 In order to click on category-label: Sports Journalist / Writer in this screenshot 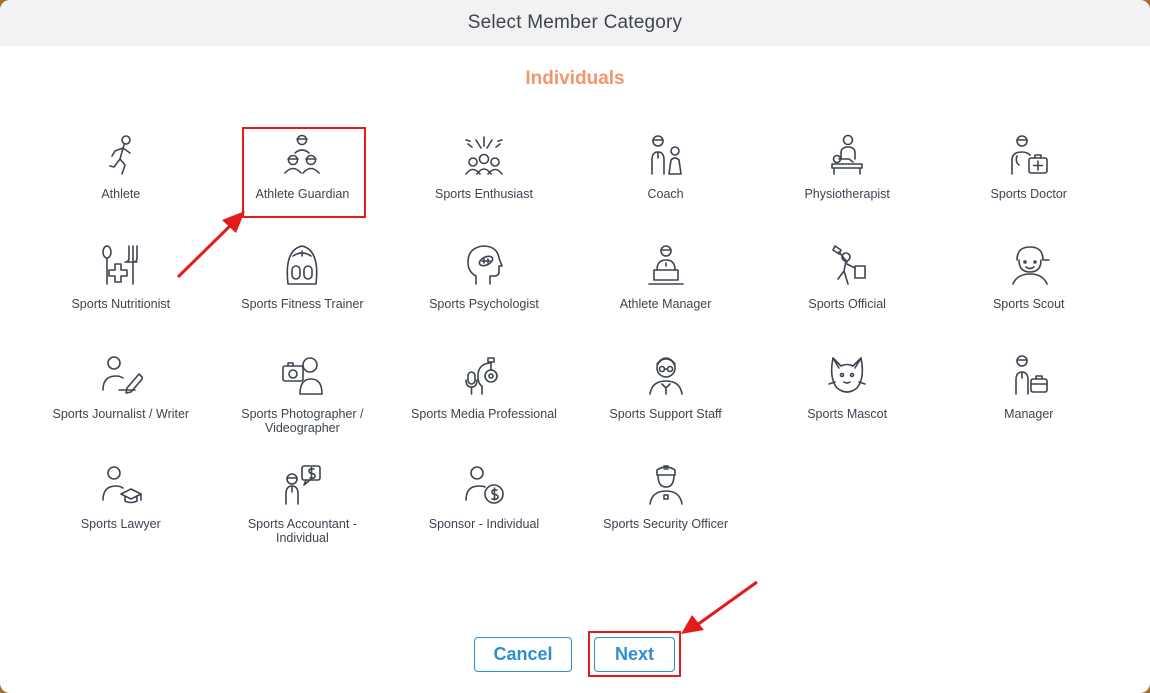, I will do `click(121, 414)`.